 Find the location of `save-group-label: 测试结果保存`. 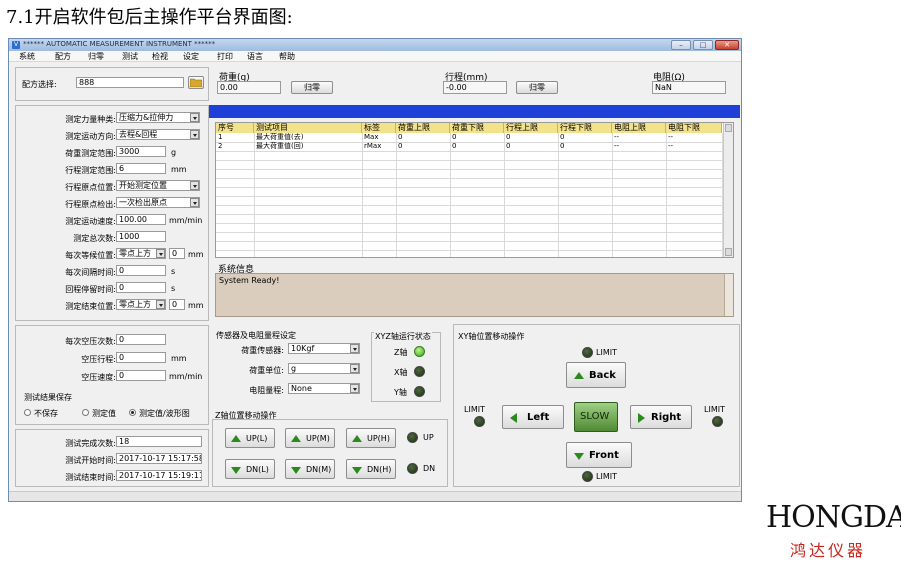

save-group-label: 测试结果保存 is located at coordinates (48, 397).